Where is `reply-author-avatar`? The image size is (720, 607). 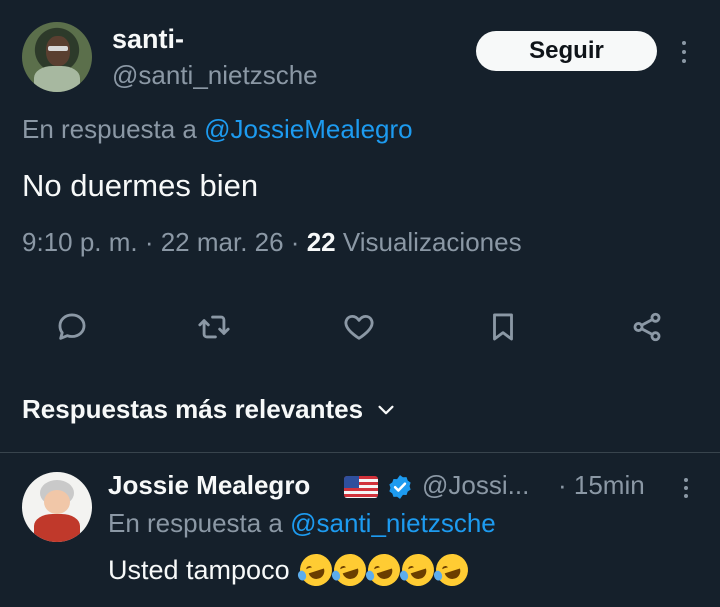
reply-author-avatar is located at coordinates (57, 507).